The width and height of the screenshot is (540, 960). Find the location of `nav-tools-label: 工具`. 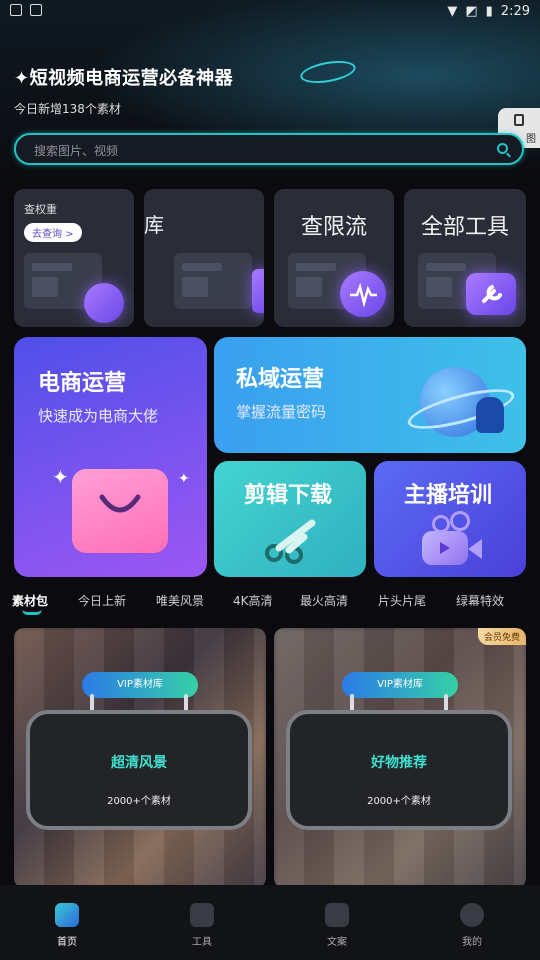

nav-tools-label: 工具 is located at coordinates (202, 942).